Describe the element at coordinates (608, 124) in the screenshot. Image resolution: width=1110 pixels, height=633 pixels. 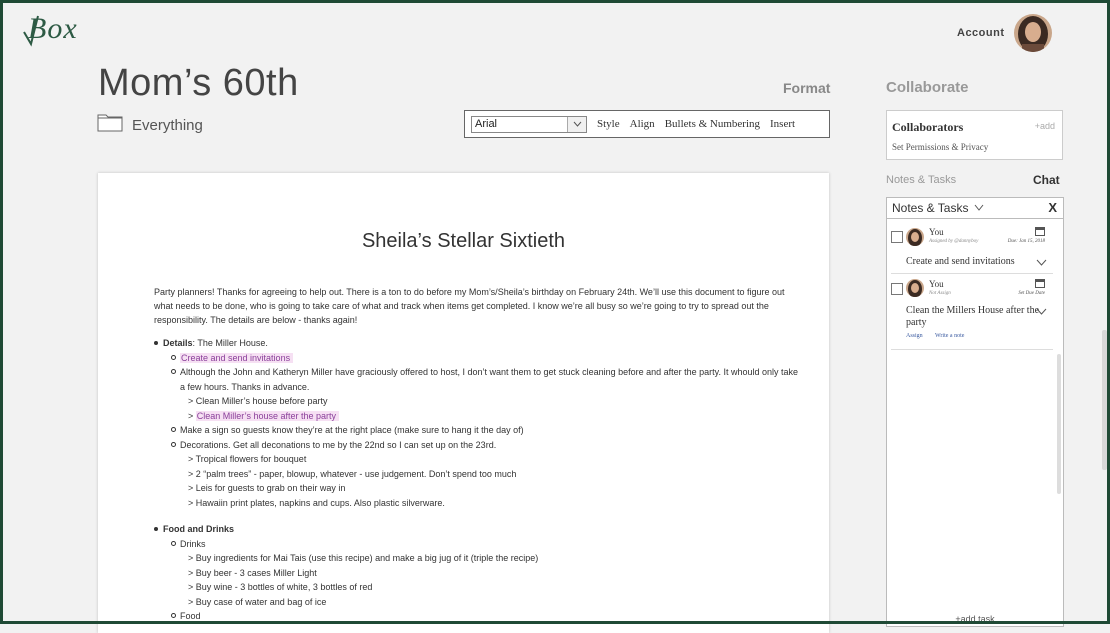
I see `style-menu: Style` at that location.